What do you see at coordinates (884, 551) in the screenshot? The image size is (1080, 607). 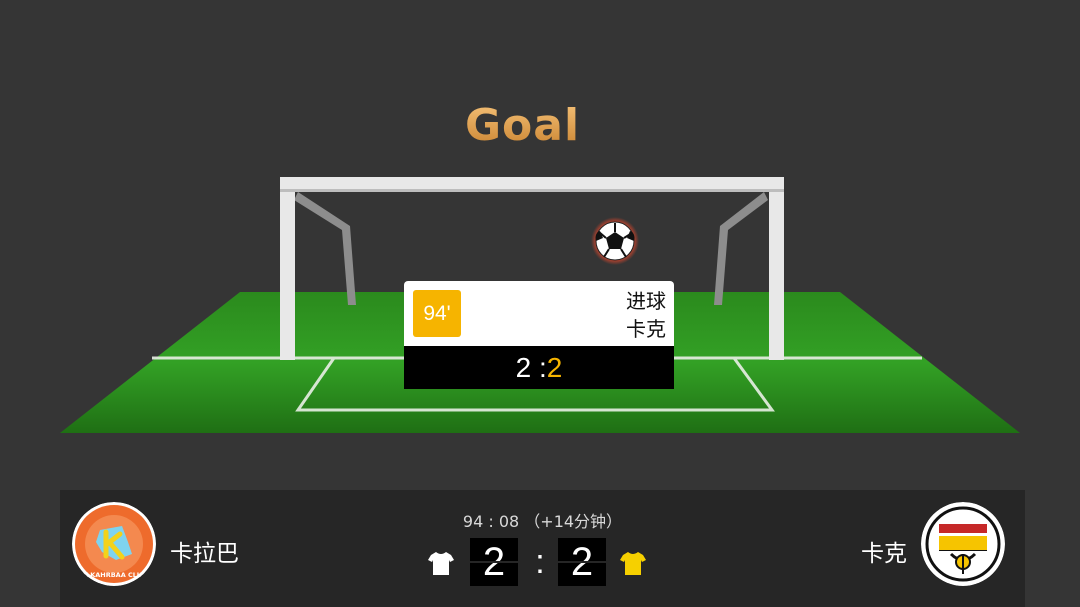 I see `away-team-name: 卡克` at bounding box center [884, 551].